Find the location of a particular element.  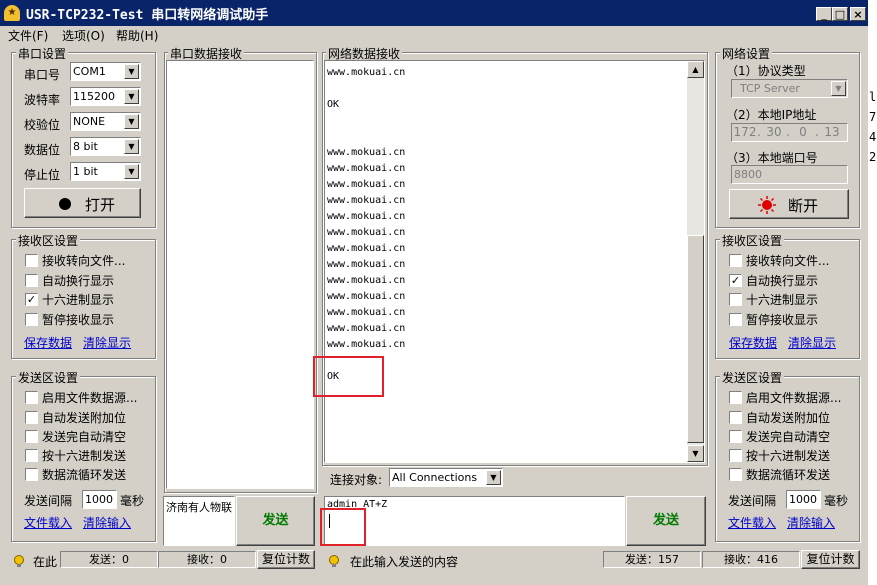

left-clear-input-link: 清除输入 is located at coordinates (107, 522).